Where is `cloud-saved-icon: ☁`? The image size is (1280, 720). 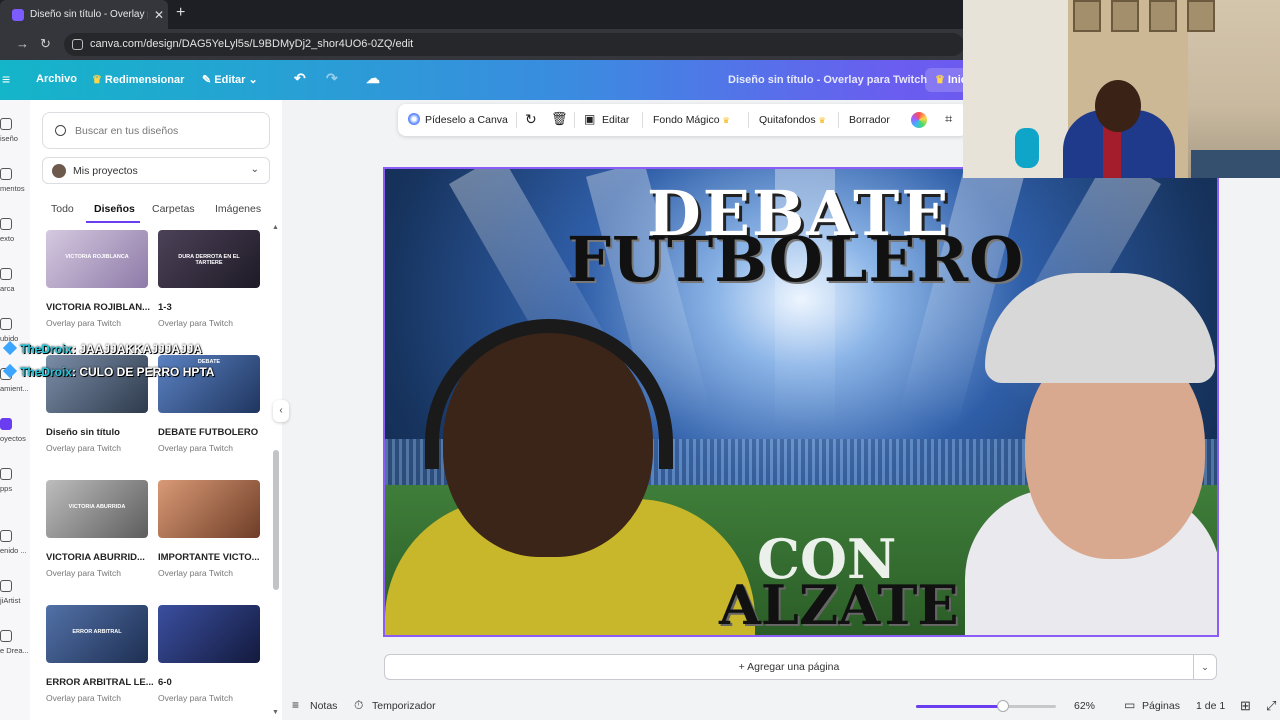 cloud-saved-icon: ☁ is located at coordinates (373, 78).